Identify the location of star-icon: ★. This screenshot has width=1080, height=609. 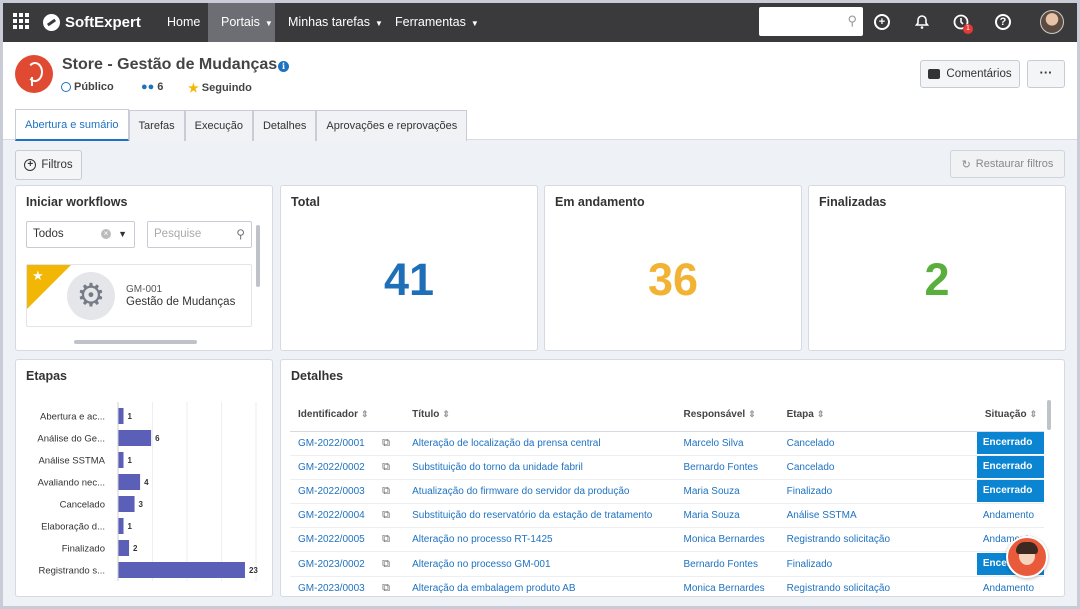
(38, 276).